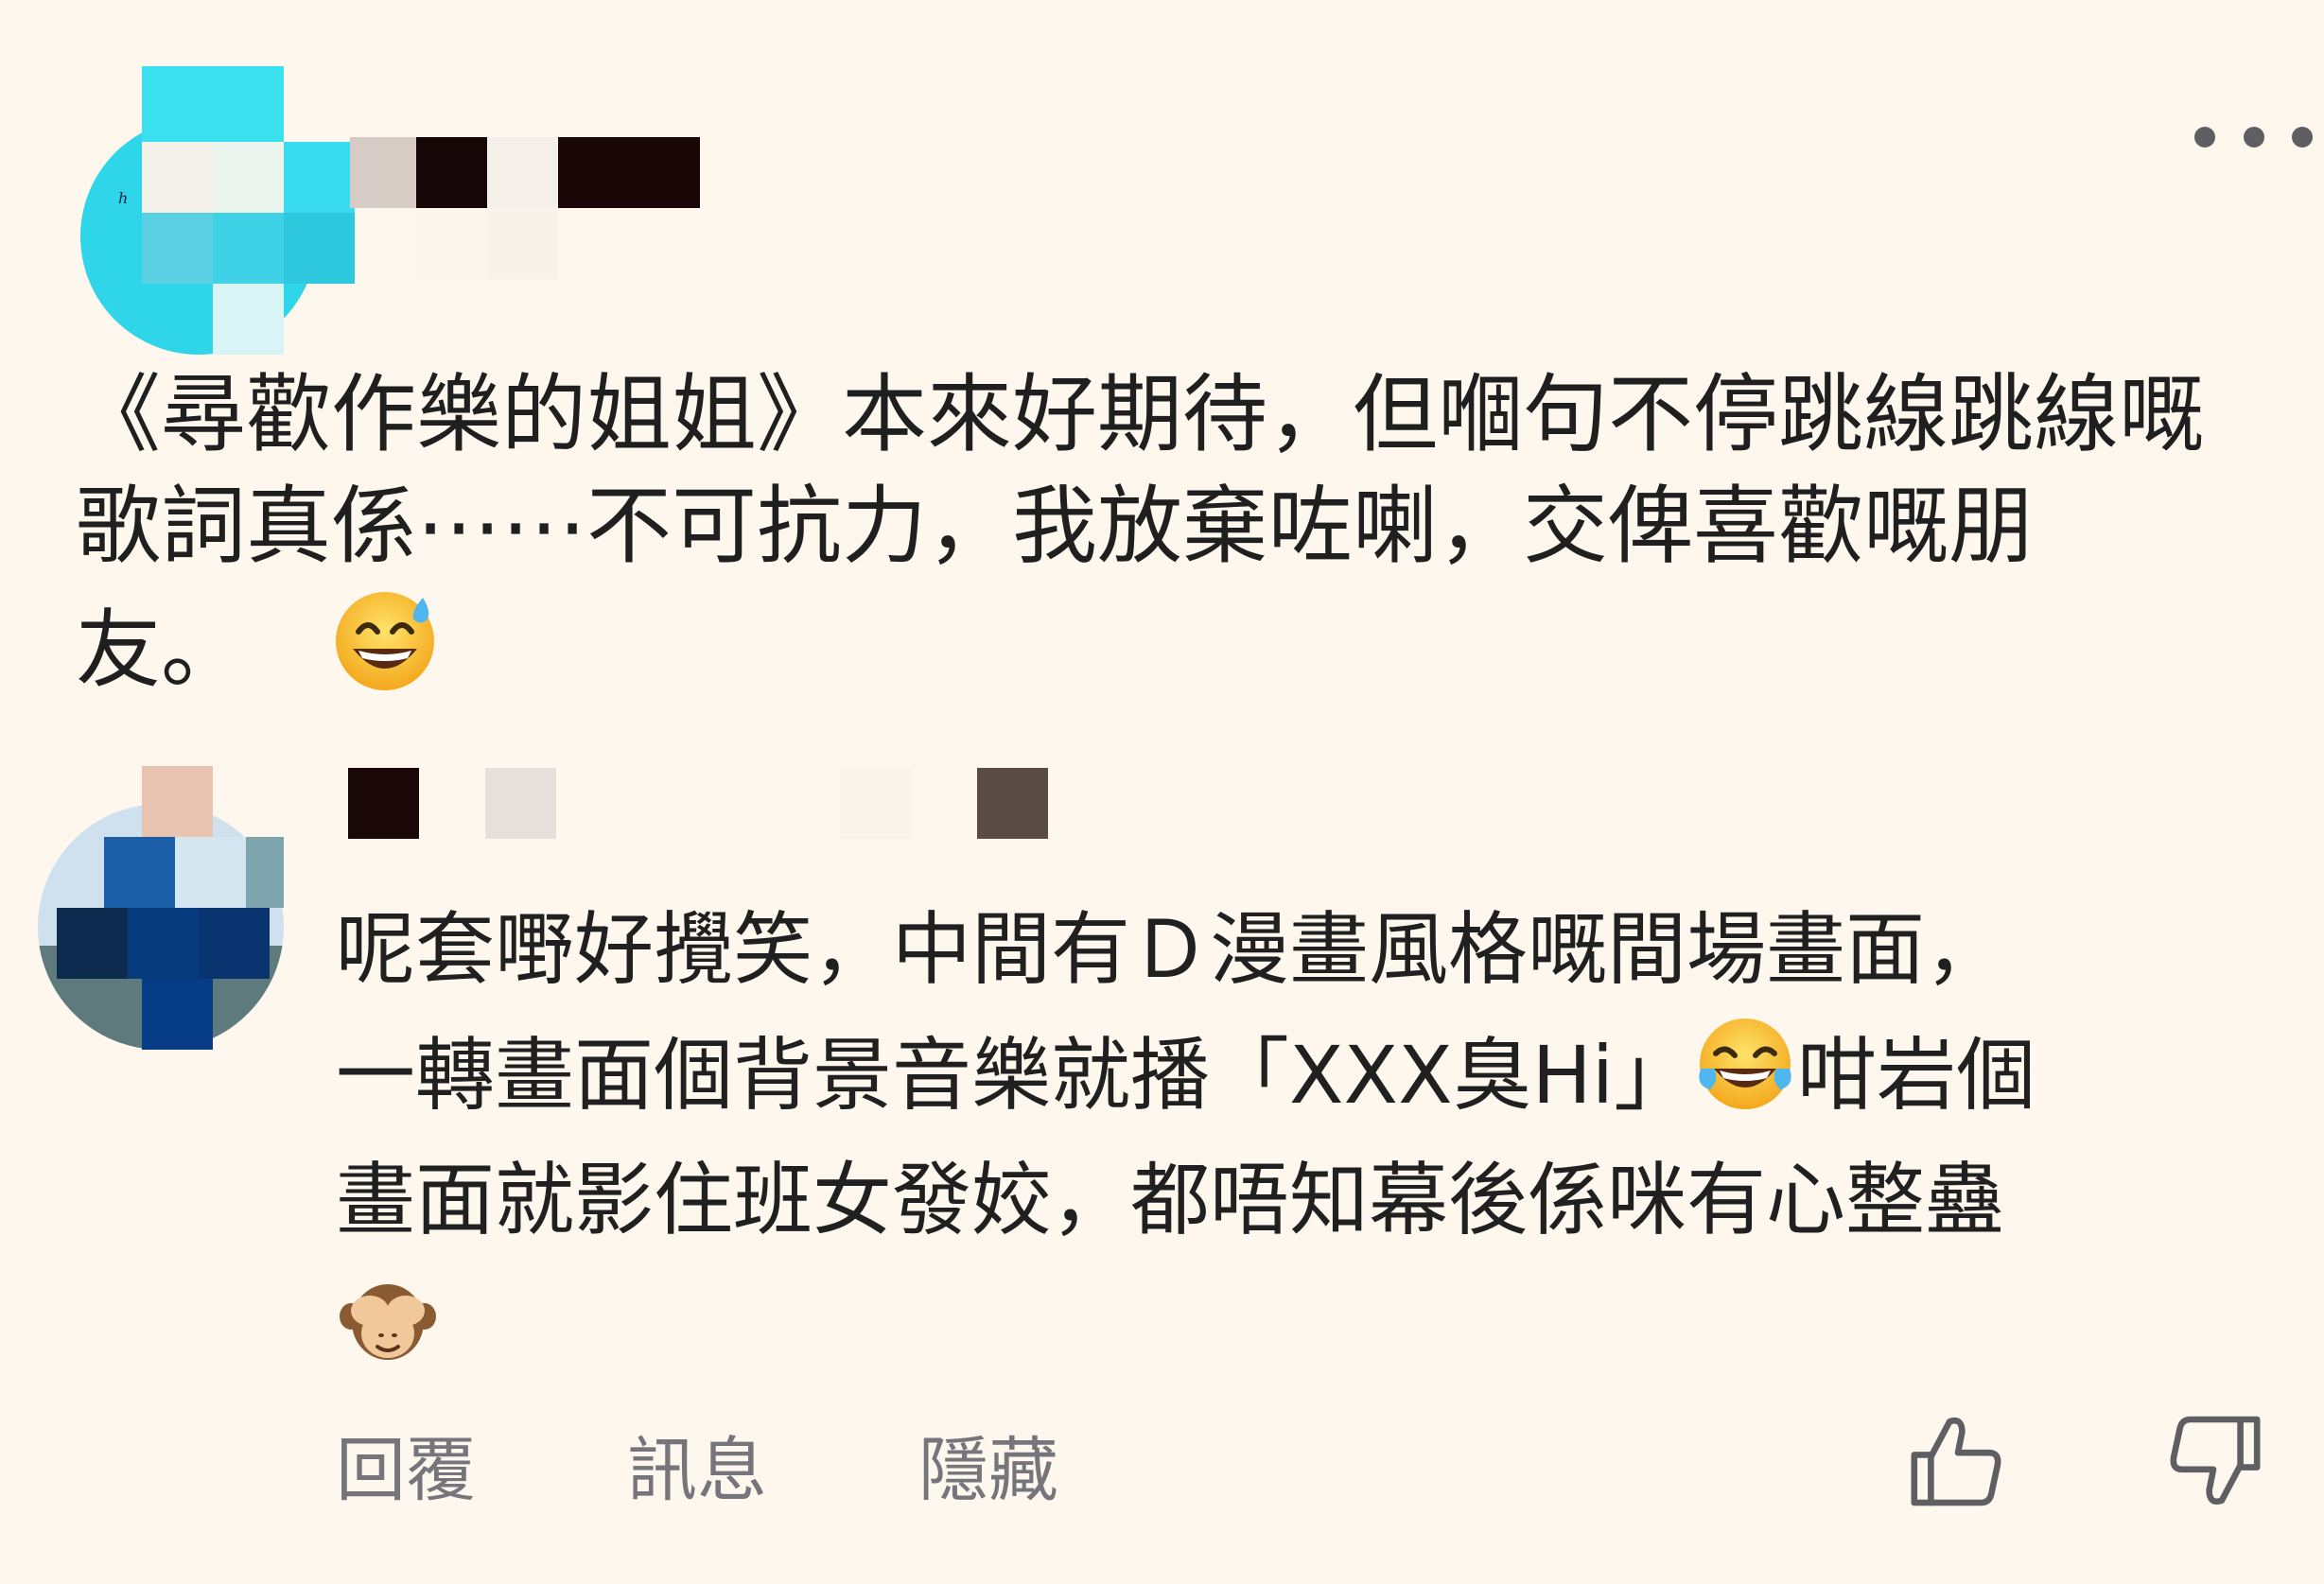 This screenshot has width=2324, height=1584. I want to click on thumbs-down-icon, so click(2213, 1461).